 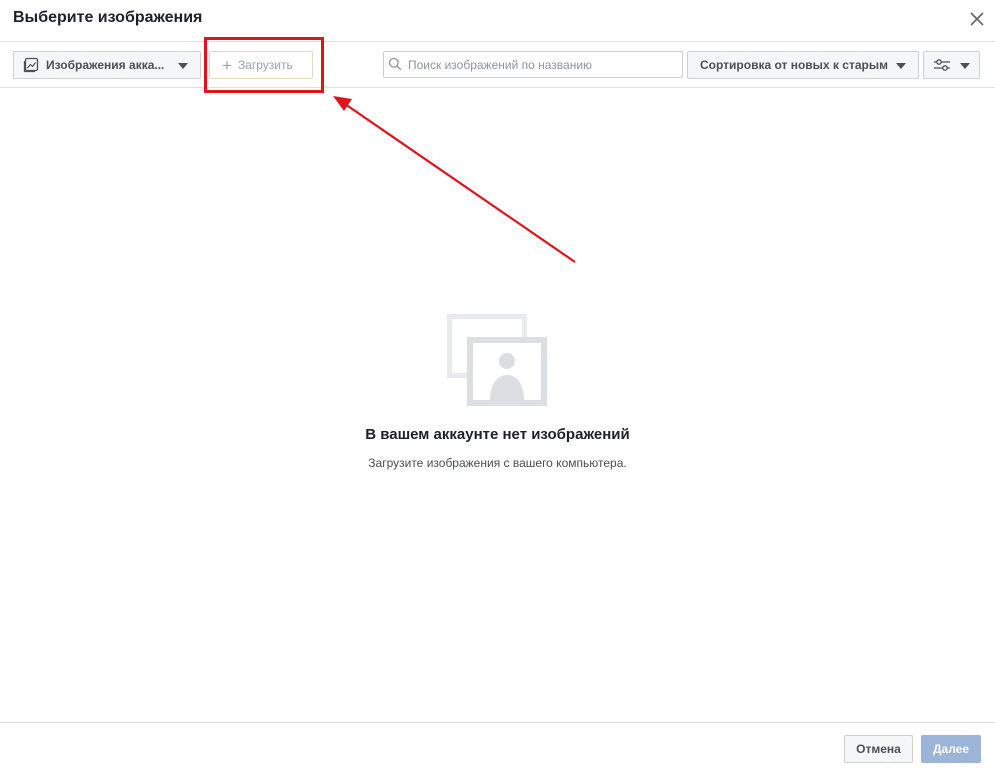 I want to click on filter-dropdown, so click(x=951, y=65).